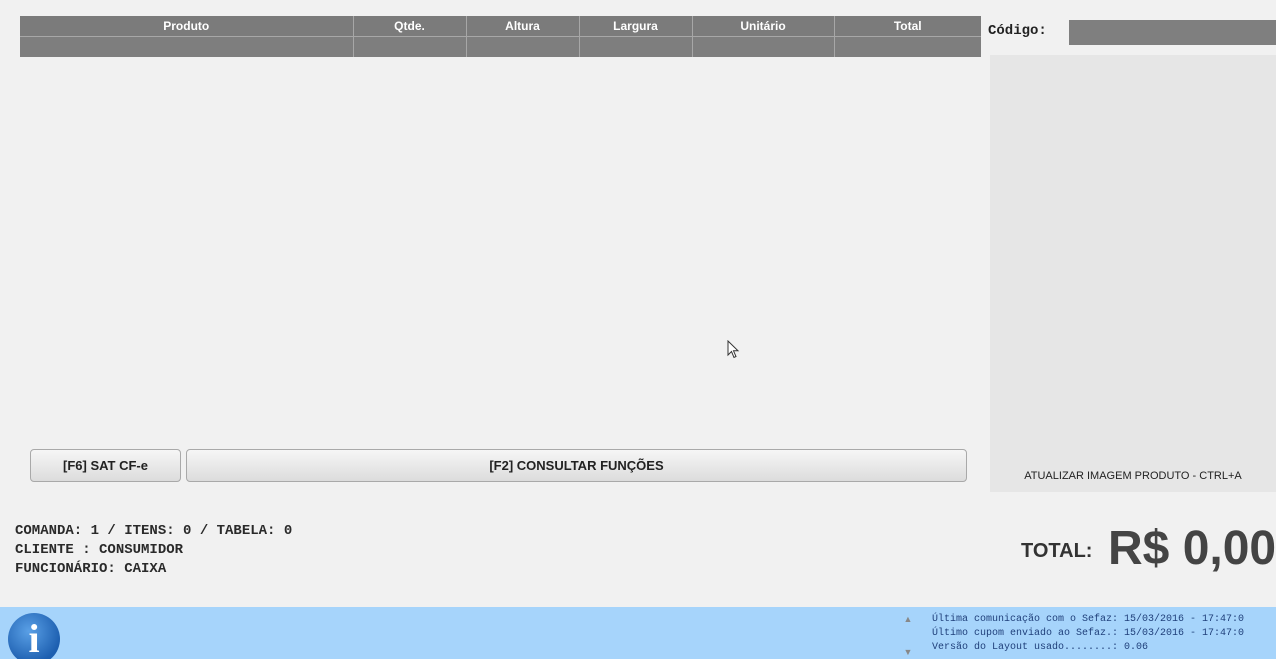 This screenshot has height=659, width=1276. I want to click on scroll-up-icon: ▲, so click(908, 619).